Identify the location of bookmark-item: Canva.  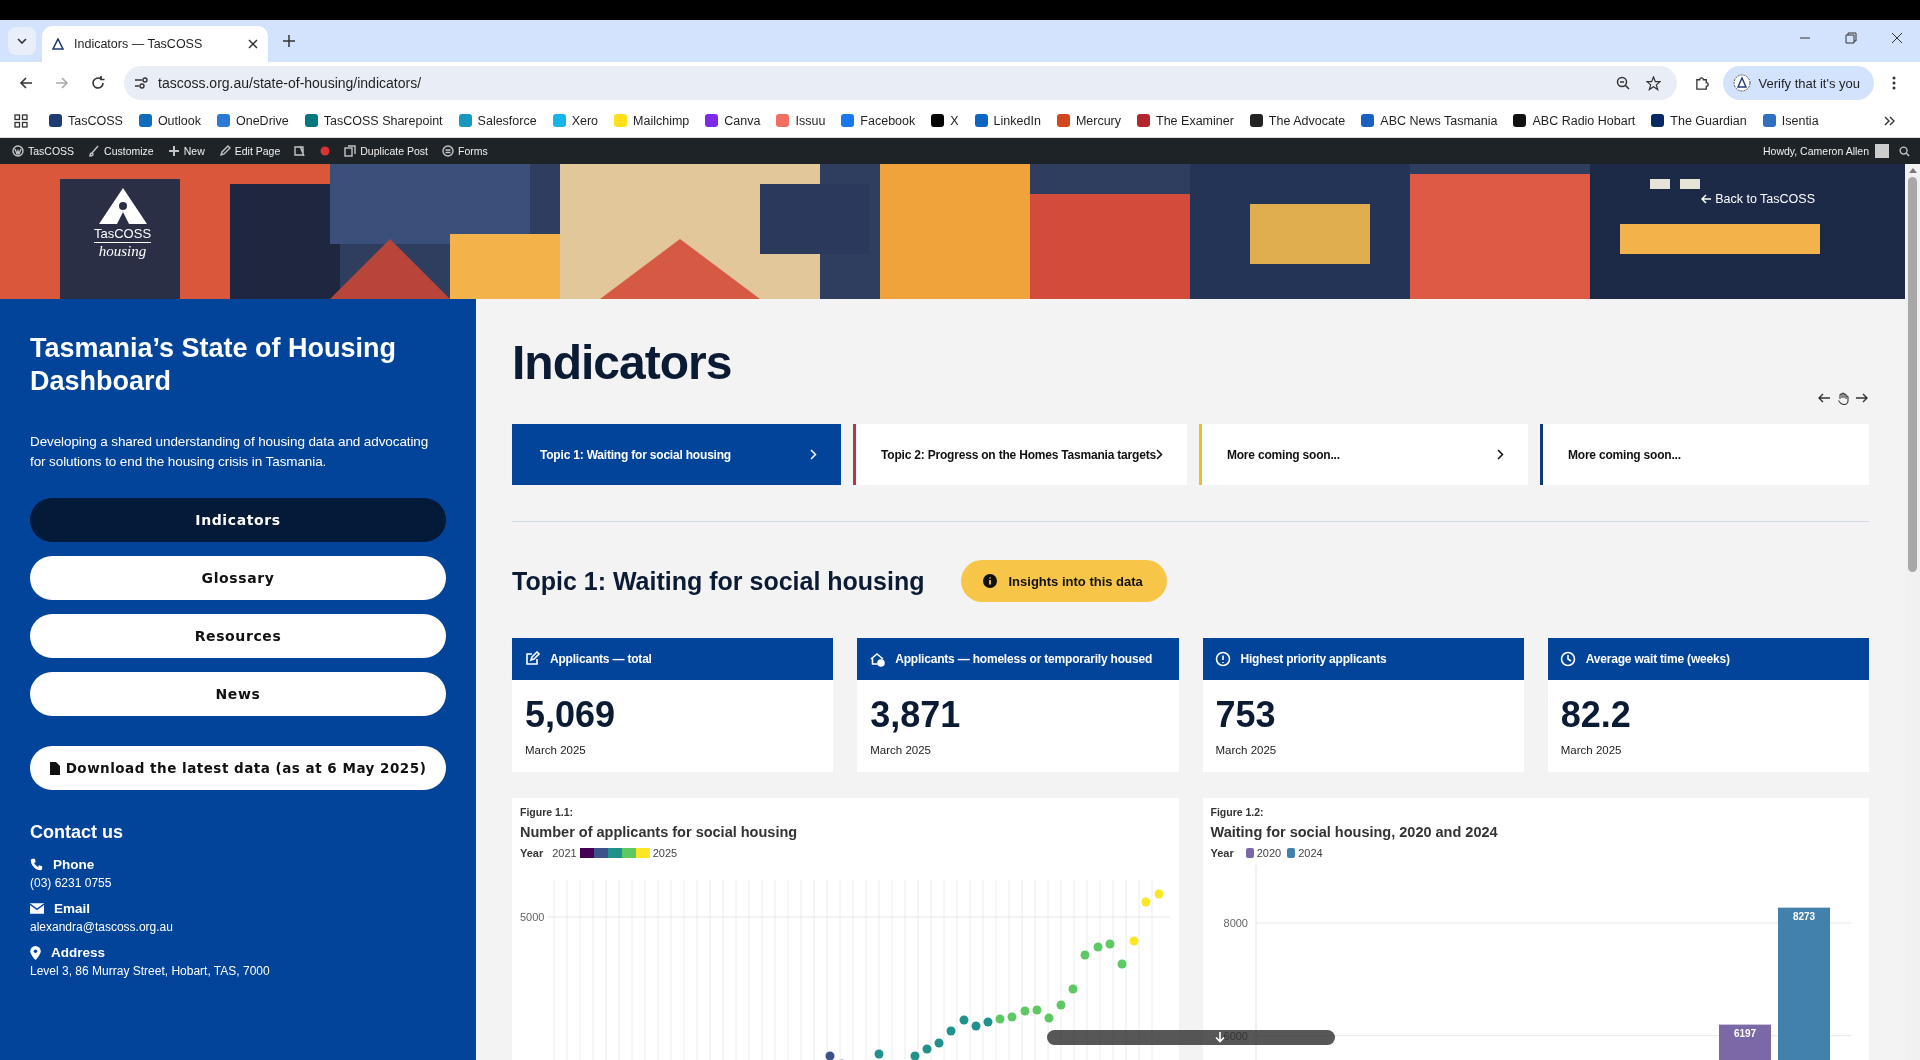
(733, 120).